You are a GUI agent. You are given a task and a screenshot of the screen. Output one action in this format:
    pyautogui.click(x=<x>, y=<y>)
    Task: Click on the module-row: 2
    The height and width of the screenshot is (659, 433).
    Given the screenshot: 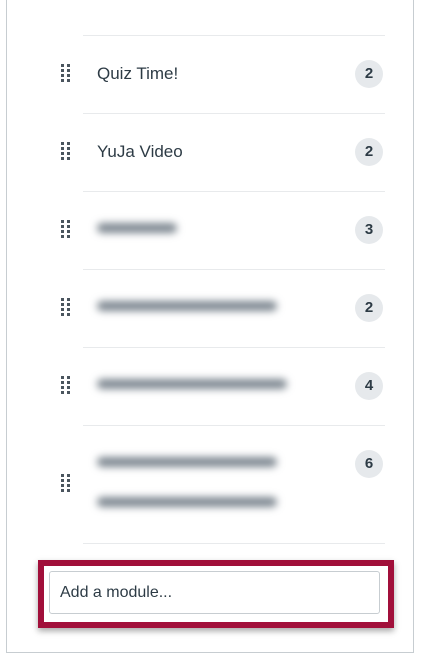 What is the action you would take?
    pyautogui.click(x=210, y=309)
    